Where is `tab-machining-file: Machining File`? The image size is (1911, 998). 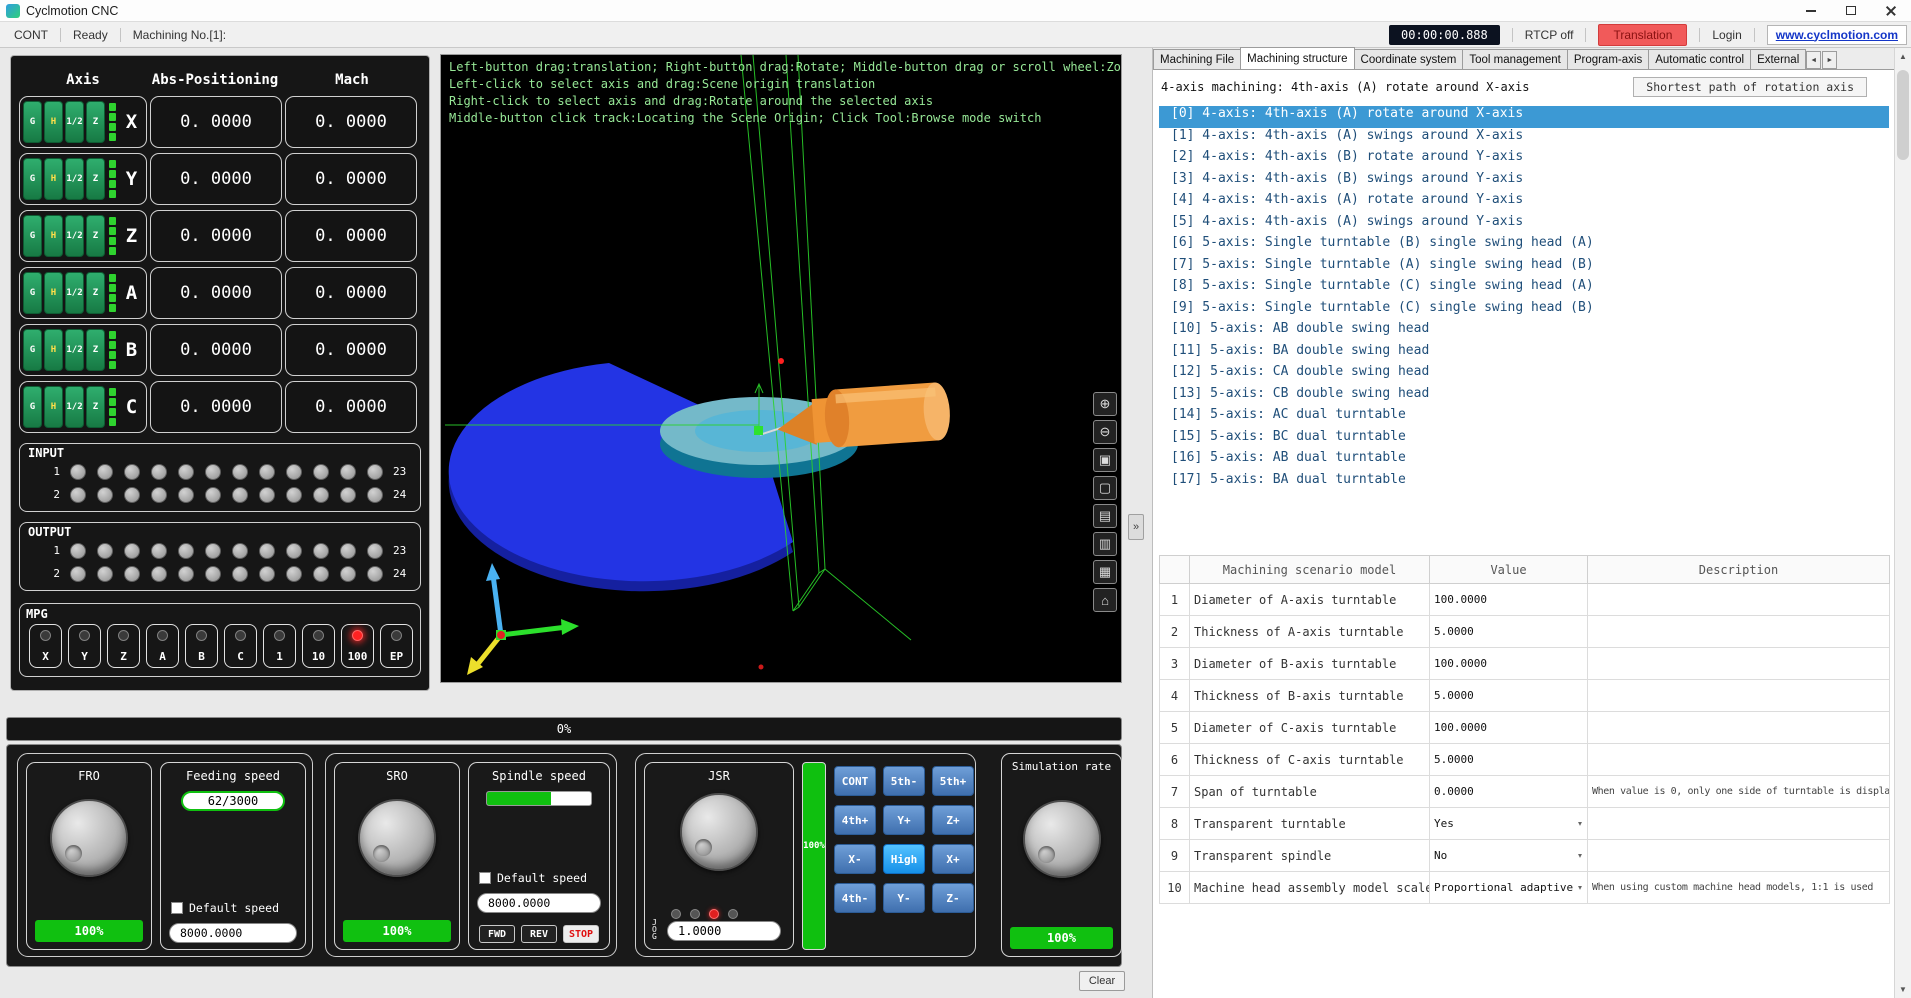 tab-machining-file: Machining File is located at coordinates (1197, 59).